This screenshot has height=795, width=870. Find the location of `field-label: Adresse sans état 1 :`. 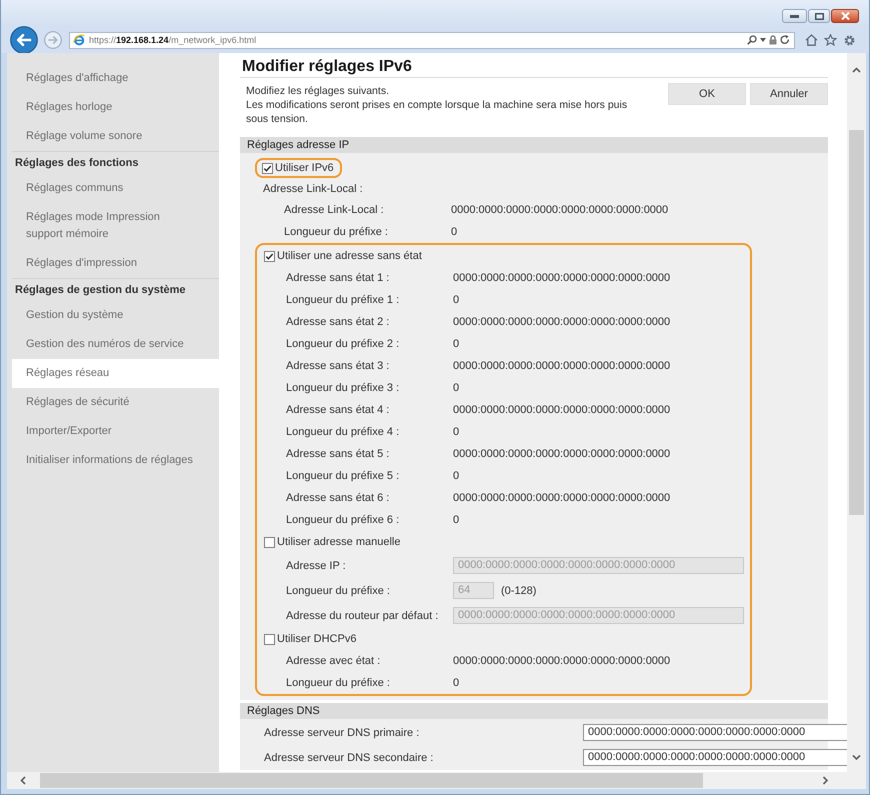

field-label: Adresse sans état 1 : is located at coordinates (338, 278).